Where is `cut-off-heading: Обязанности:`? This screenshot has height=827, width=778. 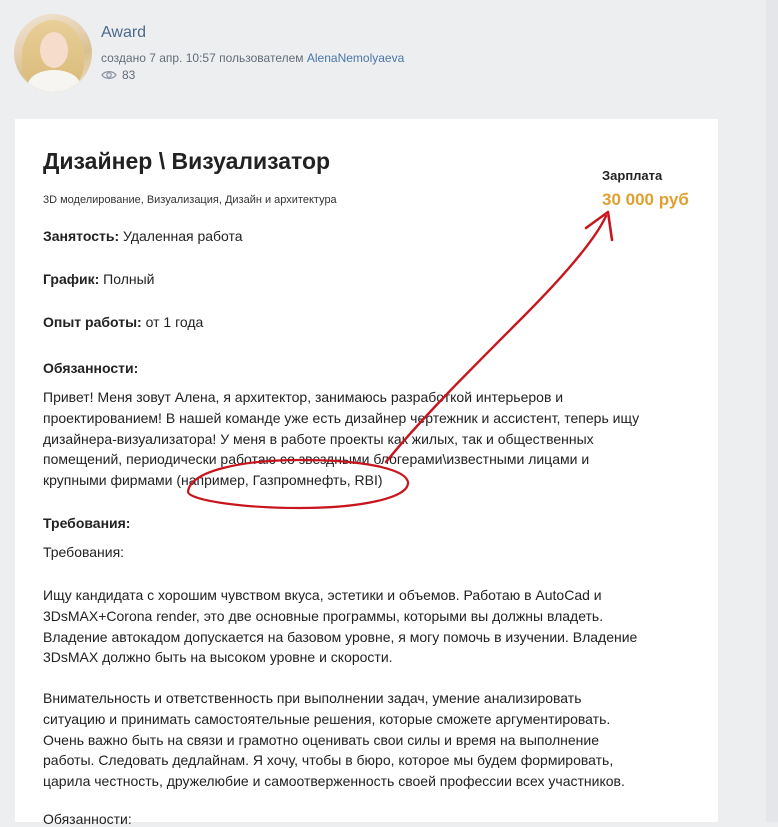 cut-off-heading: Обязанности: is located at coordinates (87, 819).